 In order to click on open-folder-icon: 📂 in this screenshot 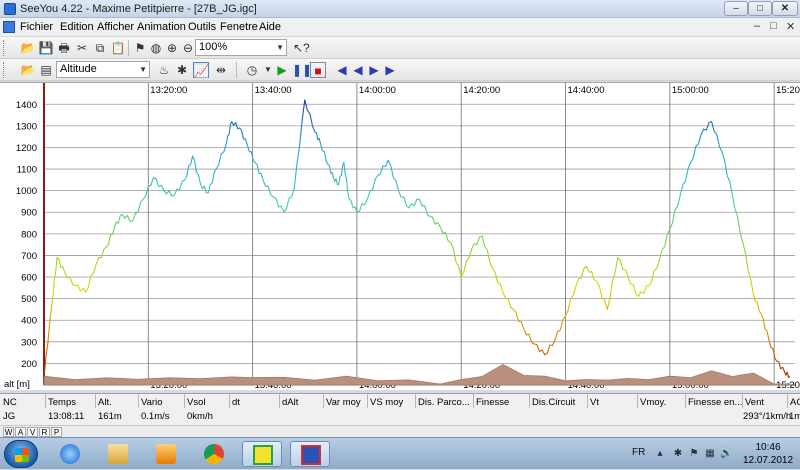, I will do `click(28, 48)`.